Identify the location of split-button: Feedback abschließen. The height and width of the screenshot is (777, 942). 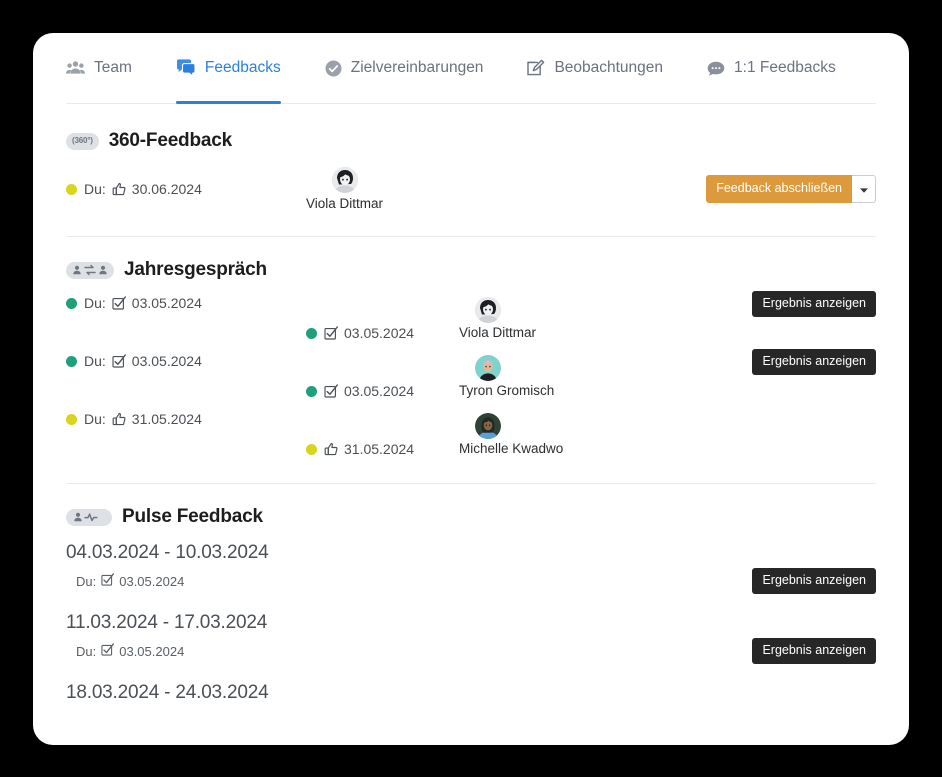
(791, 189).